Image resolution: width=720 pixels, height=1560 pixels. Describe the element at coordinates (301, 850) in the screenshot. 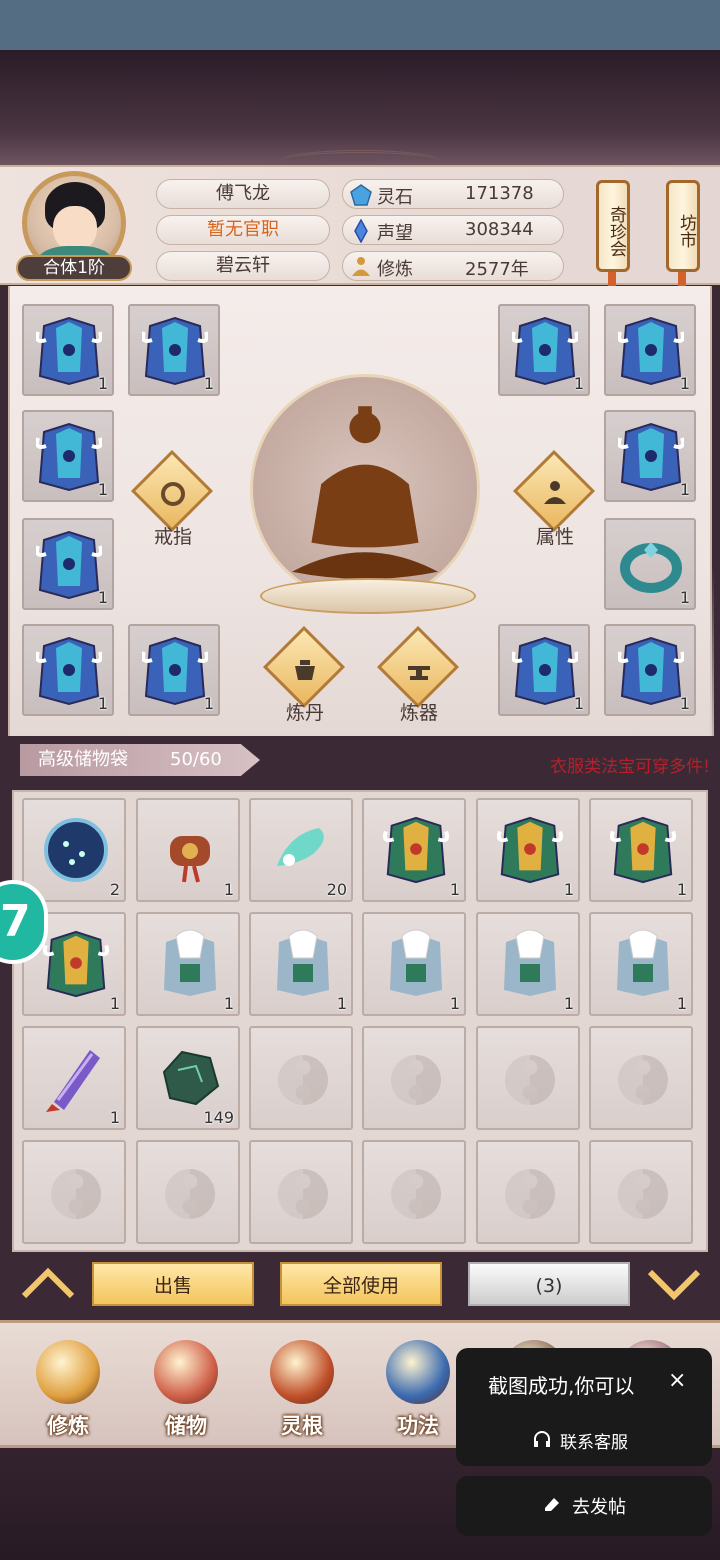

I see `bag-slot-jade-pendant: 20` at that location.